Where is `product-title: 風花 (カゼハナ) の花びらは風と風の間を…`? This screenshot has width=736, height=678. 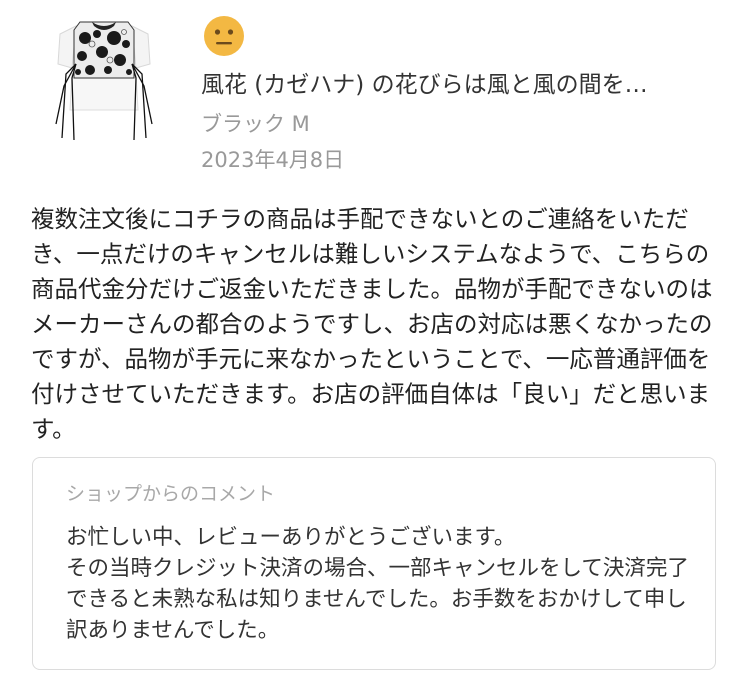
product-title: 風花 (カゼハナ) の花びらは風と風の間を… is located at coordinates (456, 85).